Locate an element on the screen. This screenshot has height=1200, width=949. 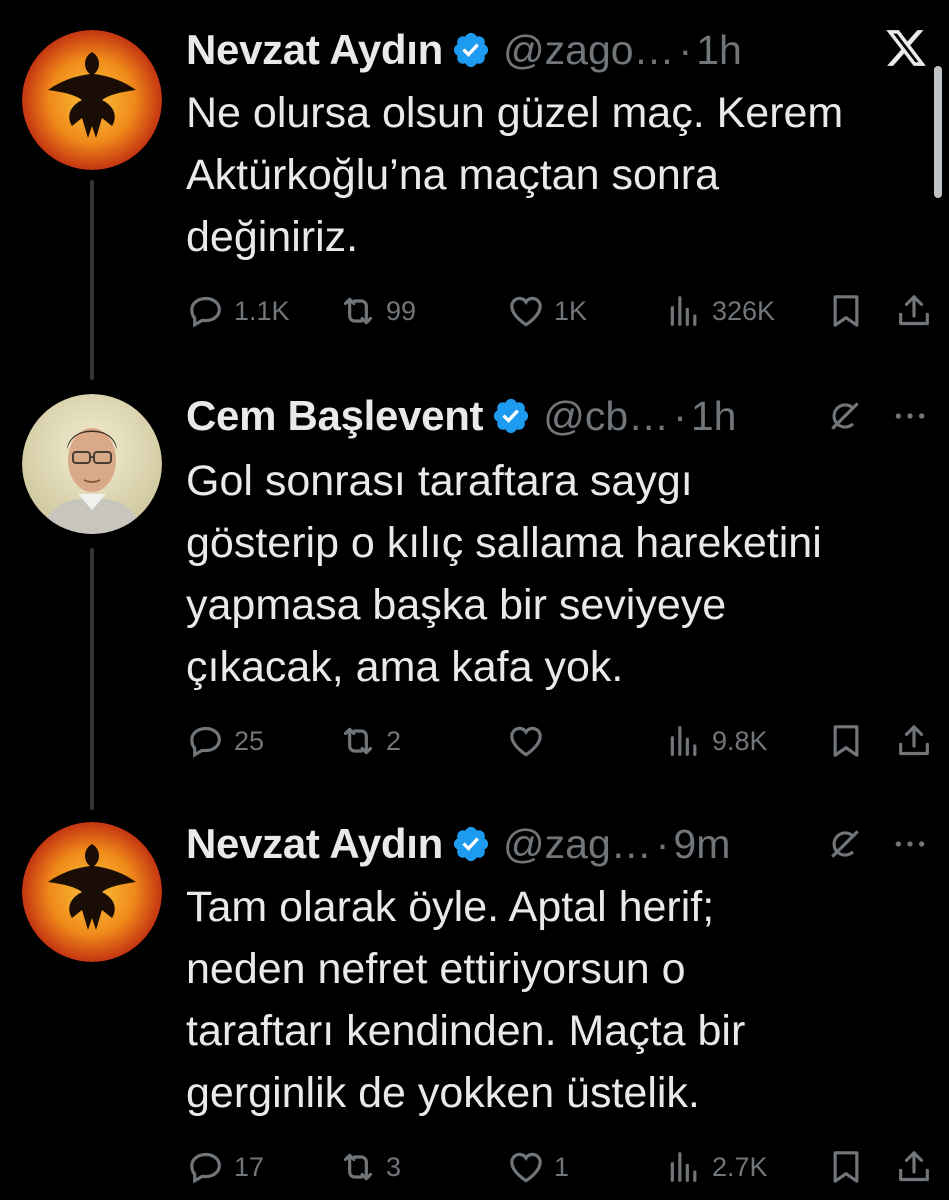
repost-count: 2 is located at coordinates (394, 740).